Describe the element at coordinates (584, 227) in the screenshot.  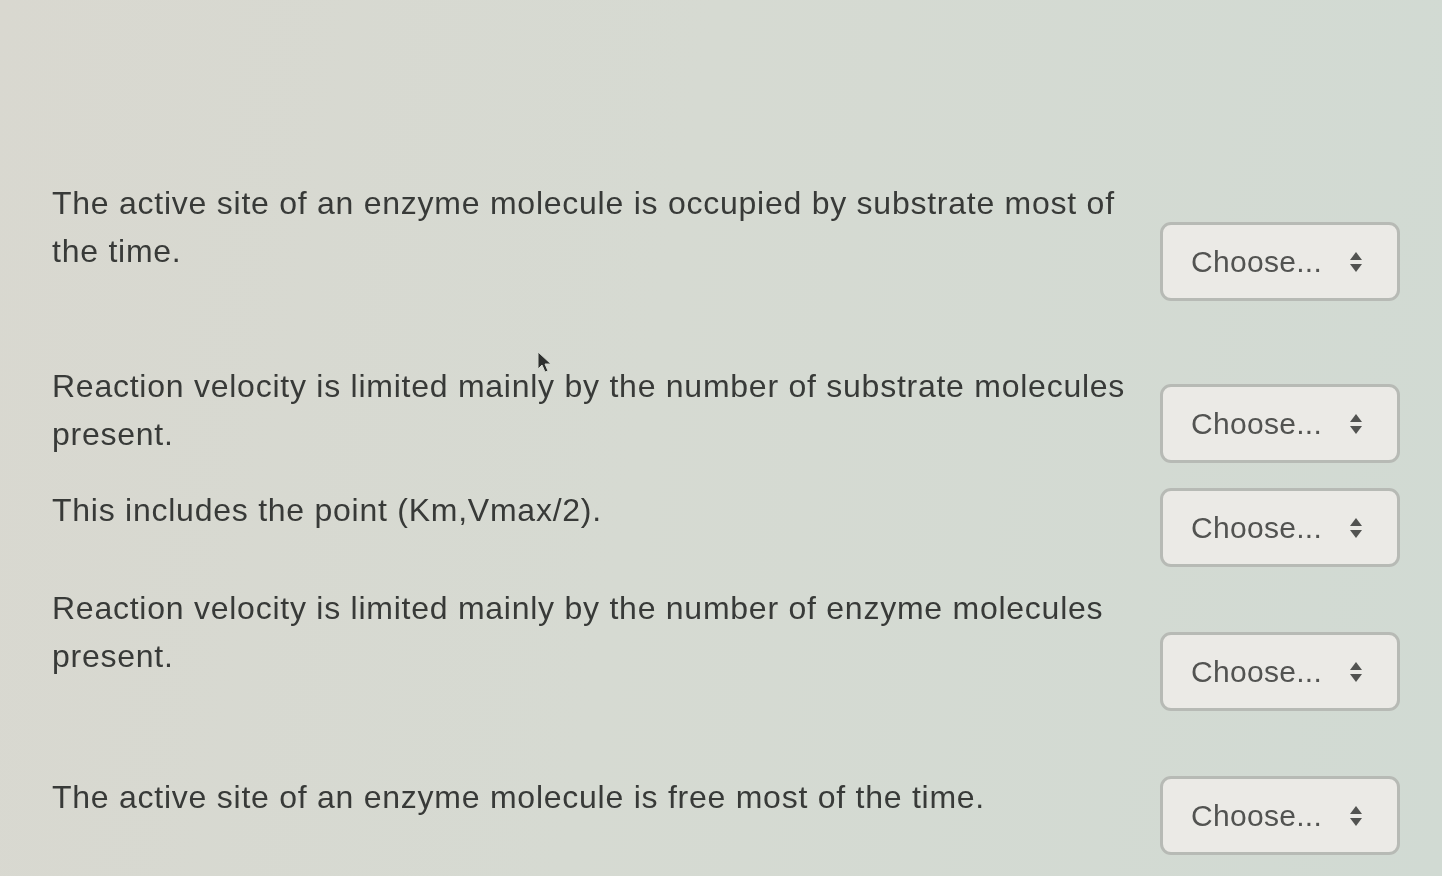
I see `statement-text: The active site of an enzyme molecule is occupied by substrate most of the time.` at that location.